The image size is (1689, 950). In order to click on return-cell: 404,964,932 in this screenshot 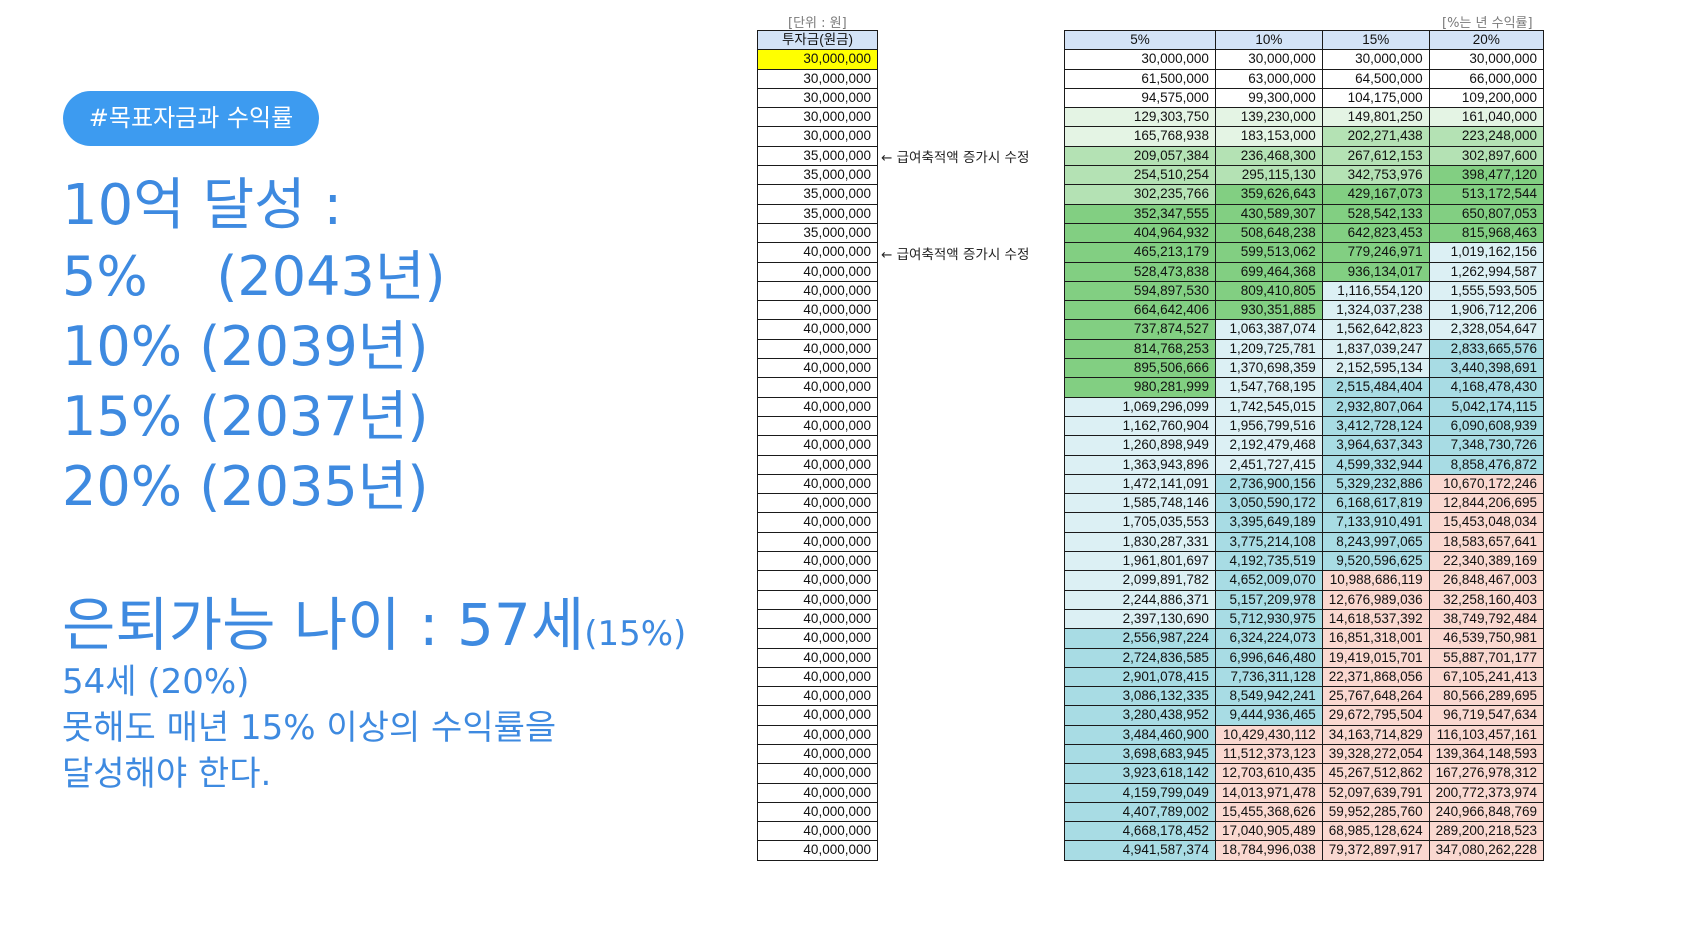, I will do `click(1140, 233)`.